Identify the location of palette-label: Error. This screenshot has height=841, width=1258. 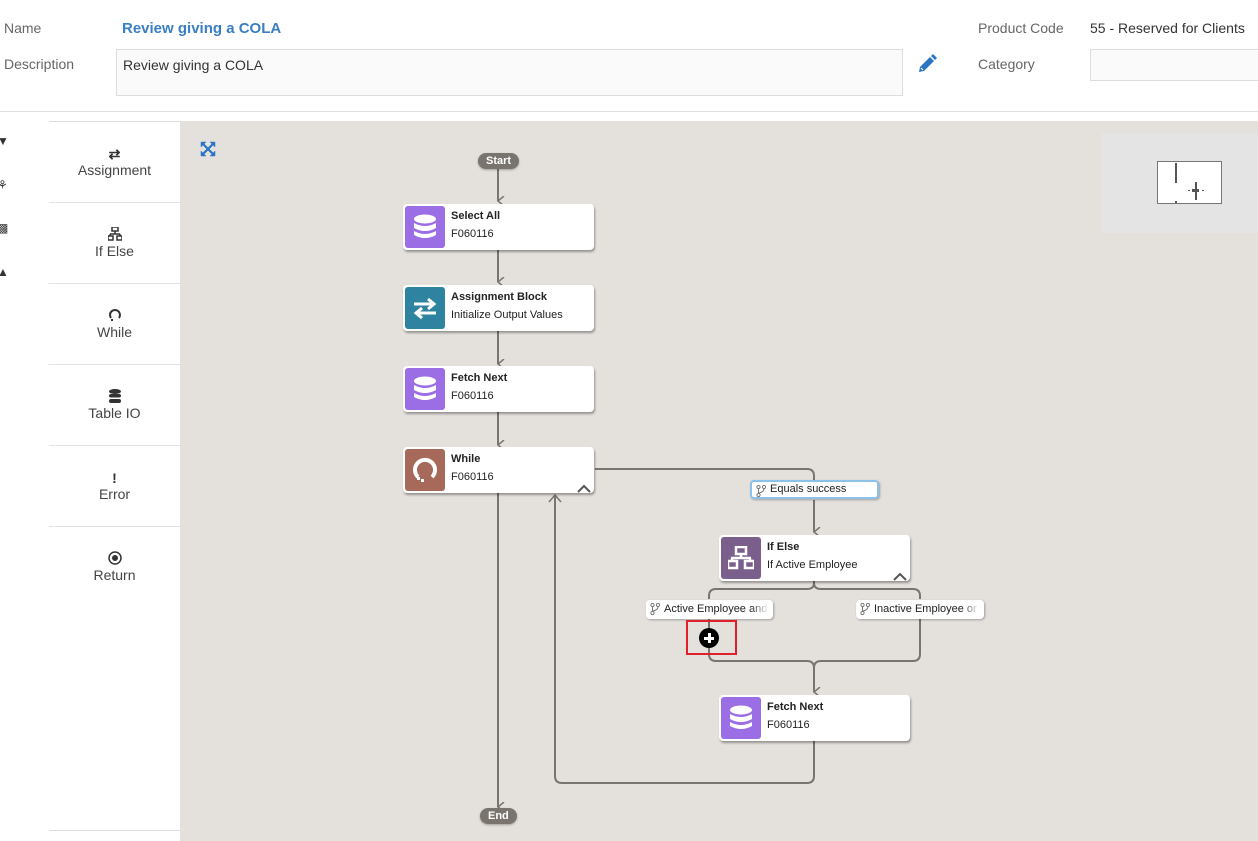
(114, 494).